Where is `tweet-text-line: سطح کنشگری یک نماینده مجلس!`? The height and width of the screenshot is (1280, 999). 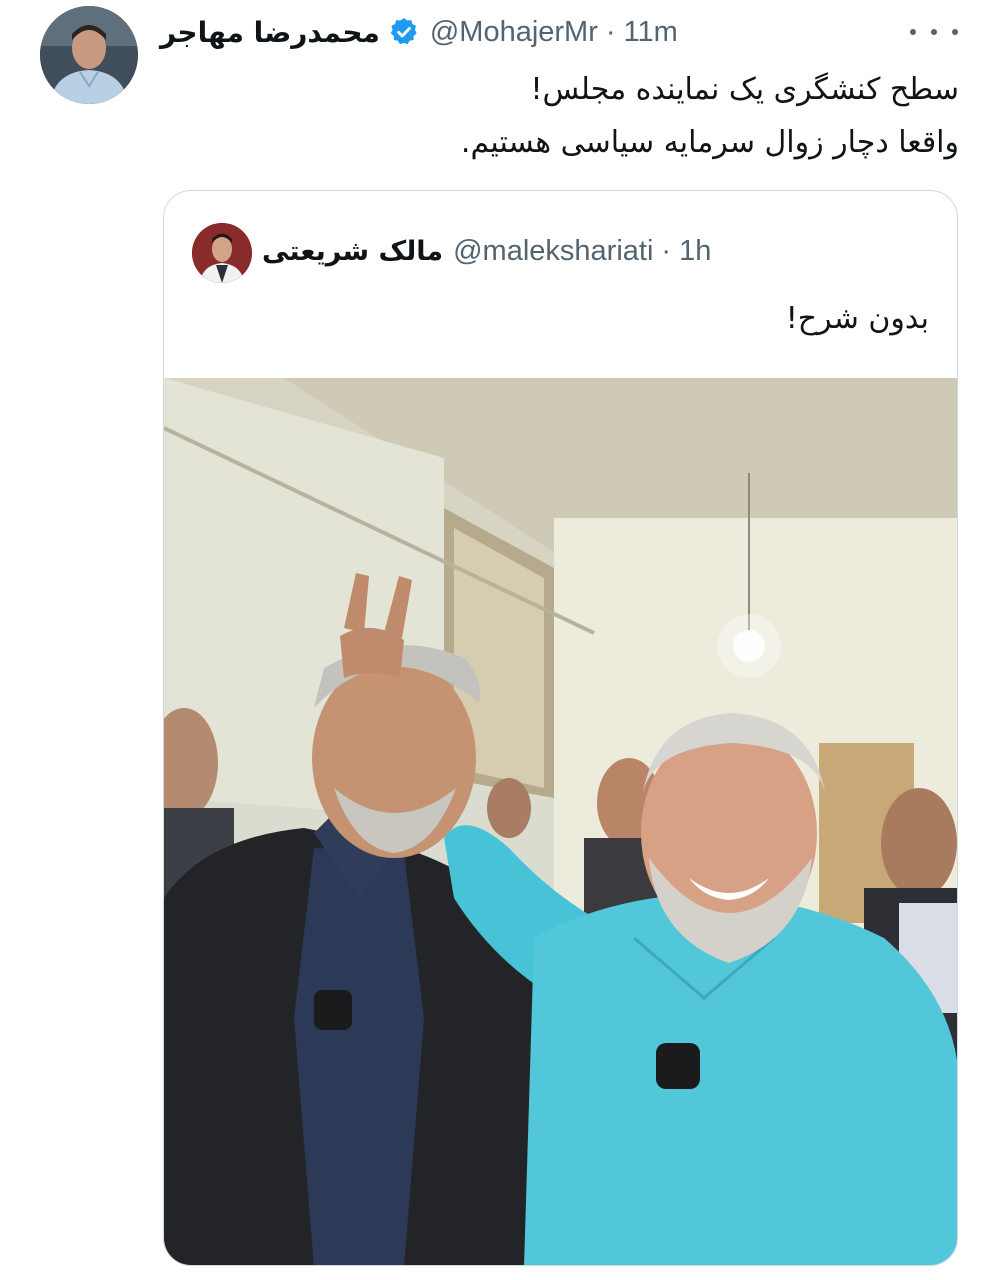 tweet-text-line: سطح کنشگری یک نماینده مجلس! is located at coordinates (745, 89).